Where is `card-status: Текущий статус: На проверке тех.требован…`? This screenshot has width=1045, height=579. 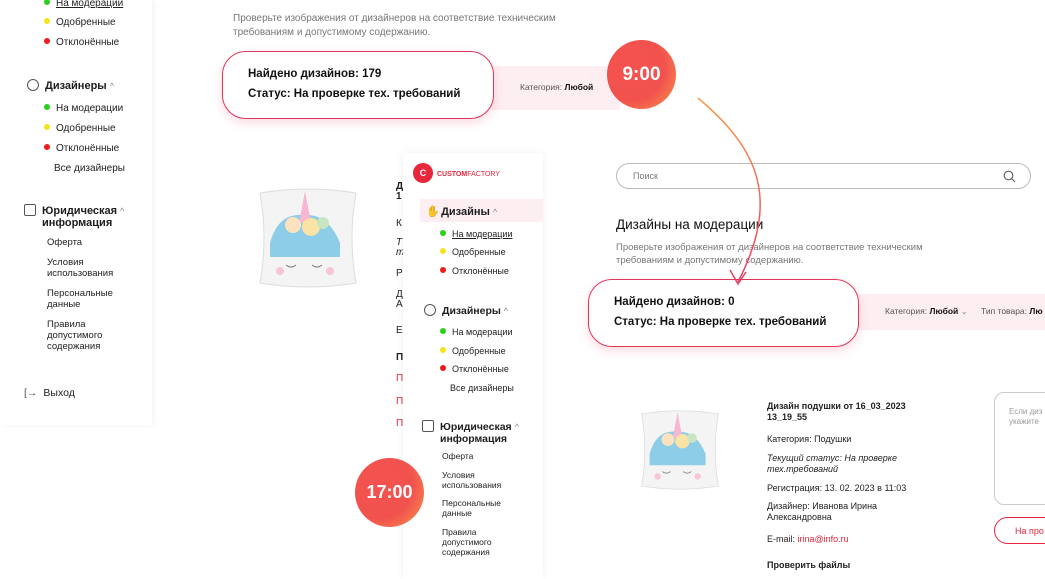
card-status: Текущий статус: На проверке тех.требован… is located at coordinates (832, 463).